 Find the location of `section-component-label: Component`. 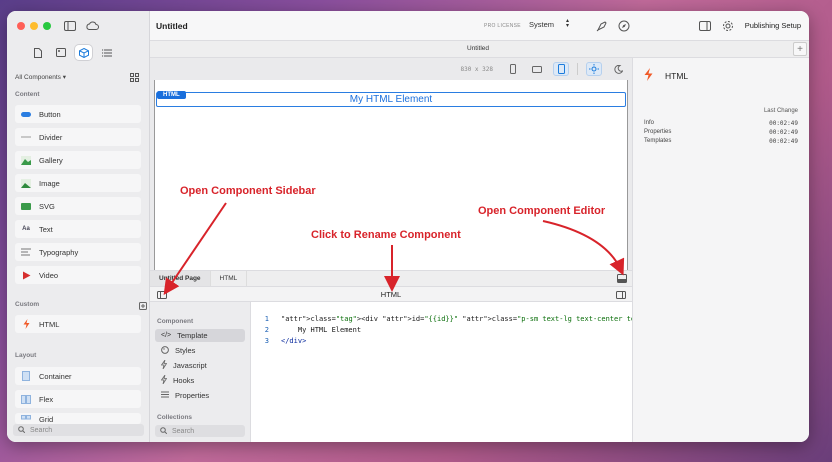

section-component-label: Component is located at coordinates (175, 321).